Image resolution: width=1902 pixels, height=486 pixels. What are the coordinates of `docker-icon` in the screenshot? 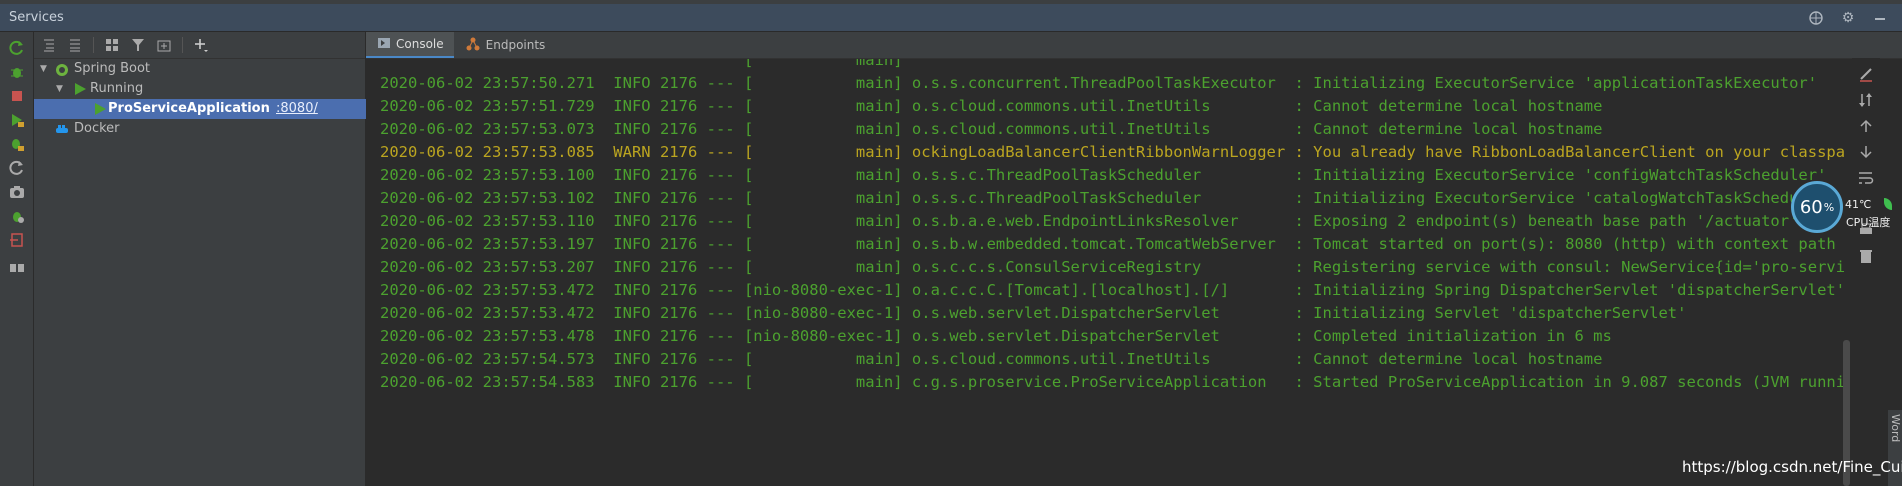 It's located at (62, 129).